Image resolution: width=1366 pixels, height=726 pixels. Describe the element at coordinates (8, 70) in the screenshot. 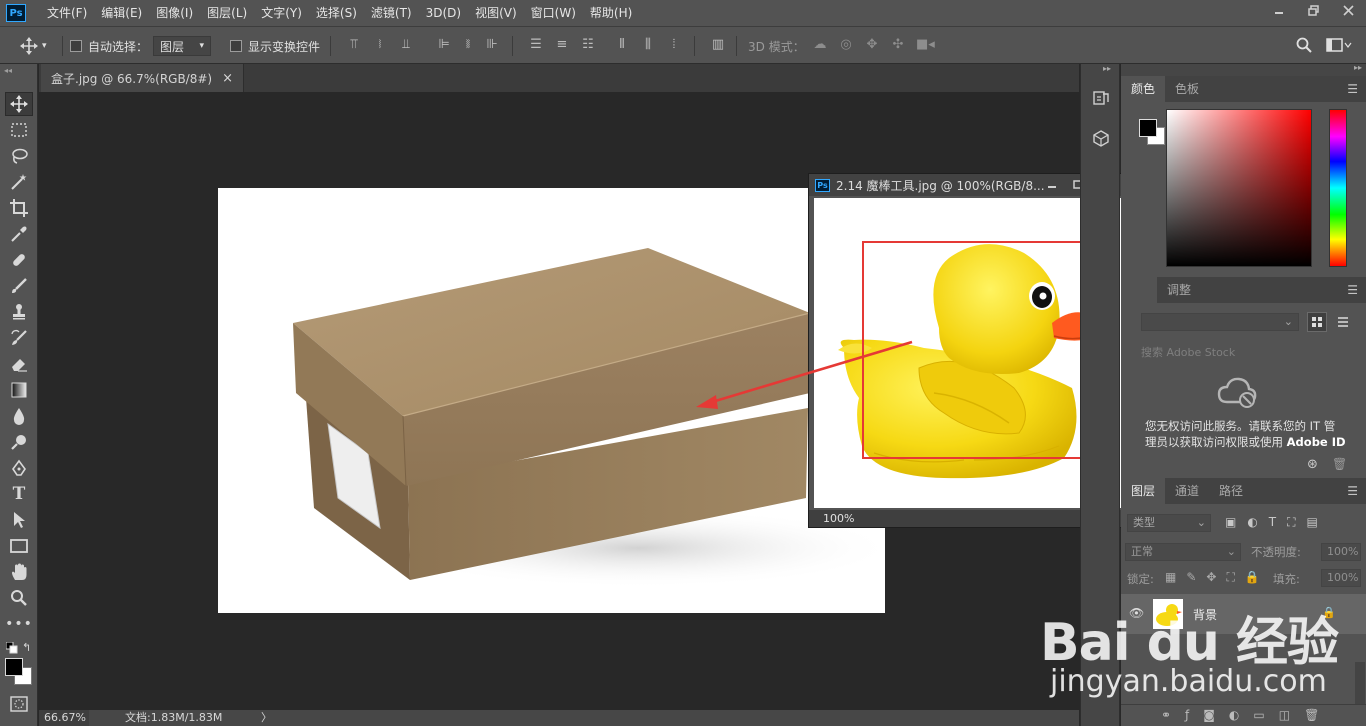

I see `collapse-arrows-icon: ◂◂` at that location.